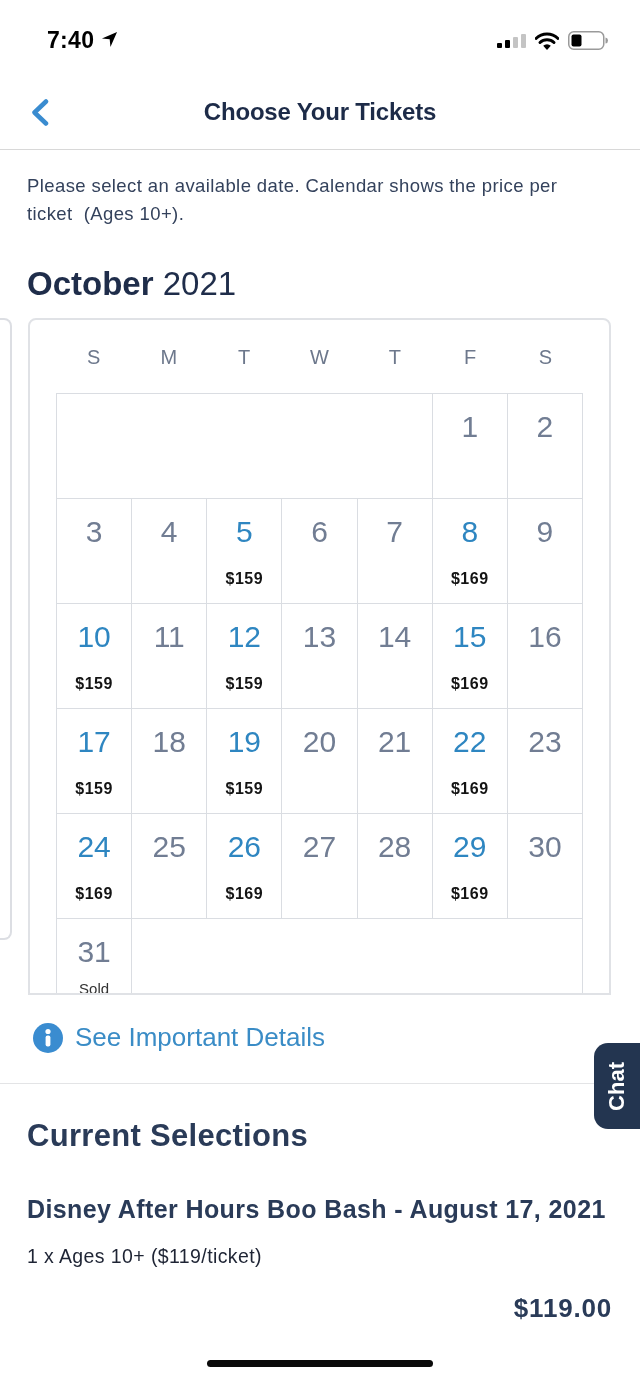 The image size is (640, 1385). I want to click on day-cell: 6, so click(320, 551).